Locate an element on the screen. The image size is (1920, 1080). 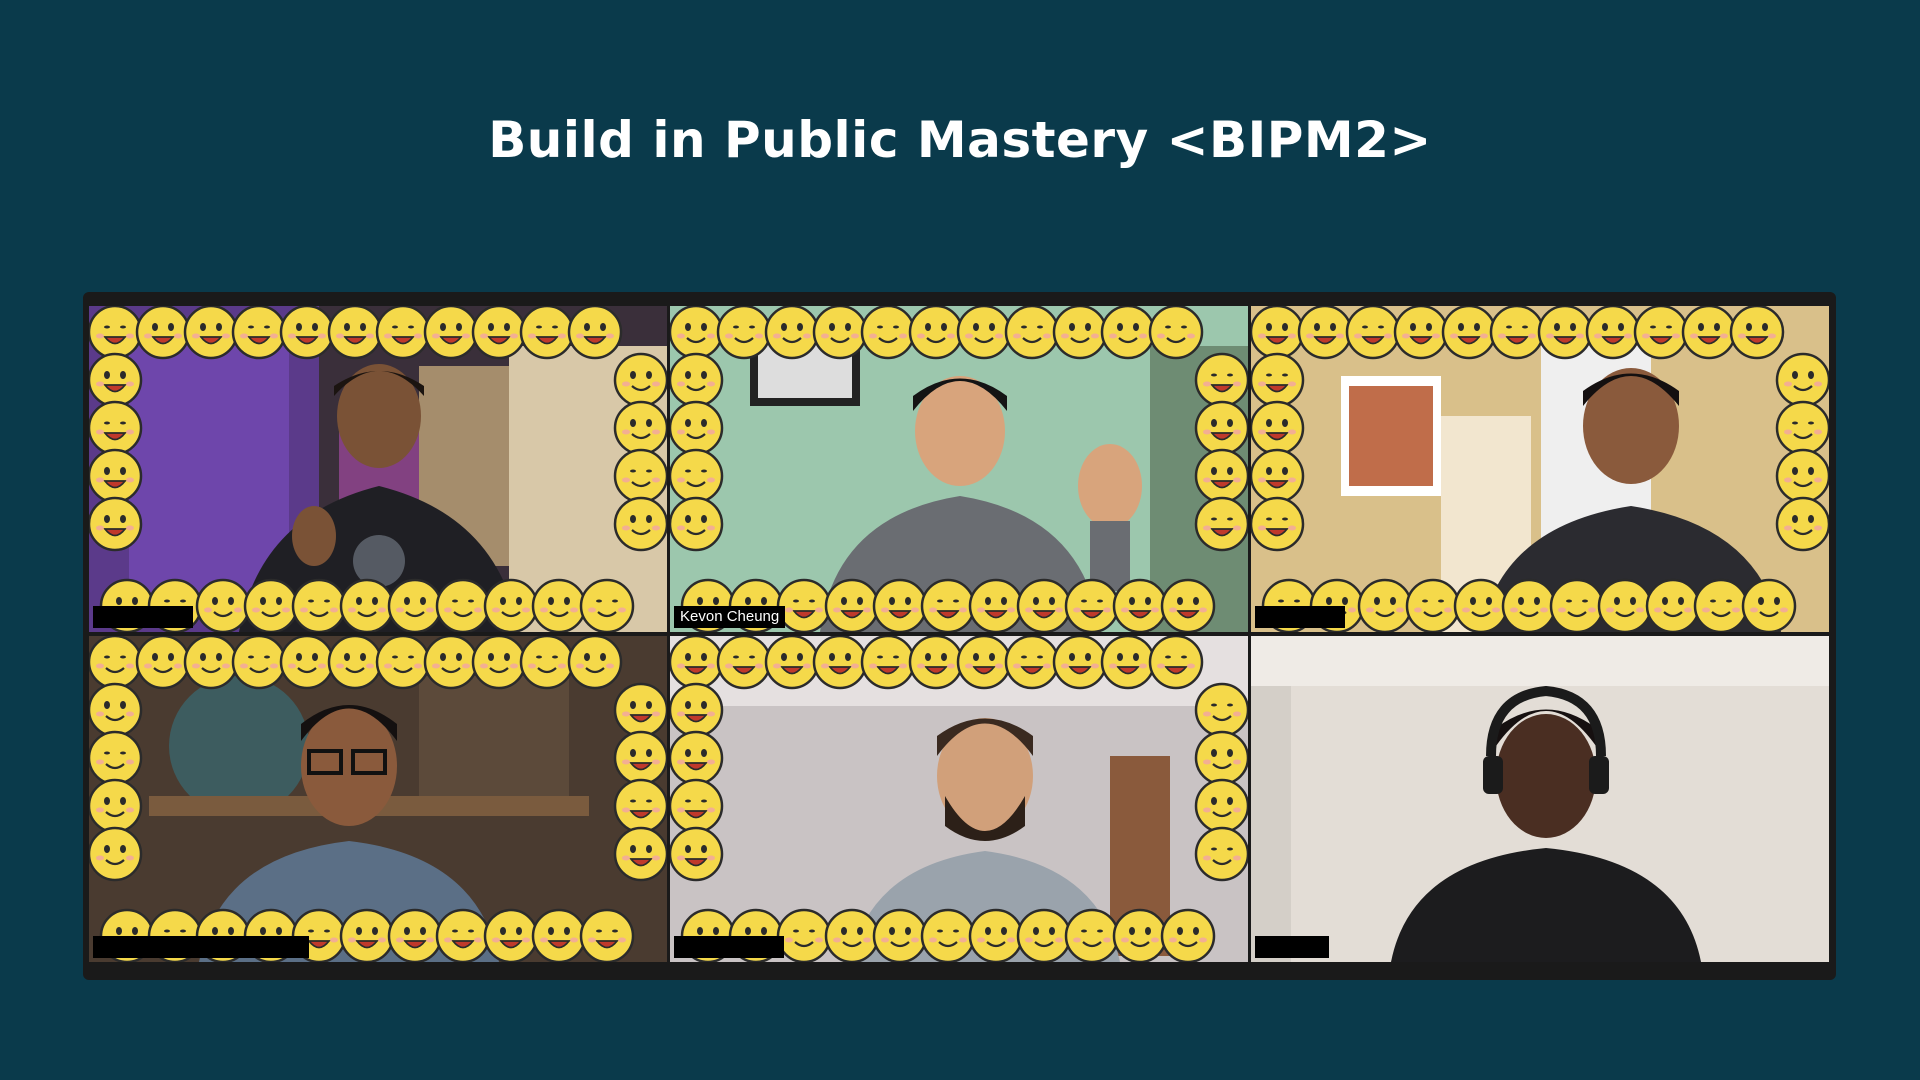
page-title: Build in Public Mastery <BIPM2> is located at coordinates (960, 140).